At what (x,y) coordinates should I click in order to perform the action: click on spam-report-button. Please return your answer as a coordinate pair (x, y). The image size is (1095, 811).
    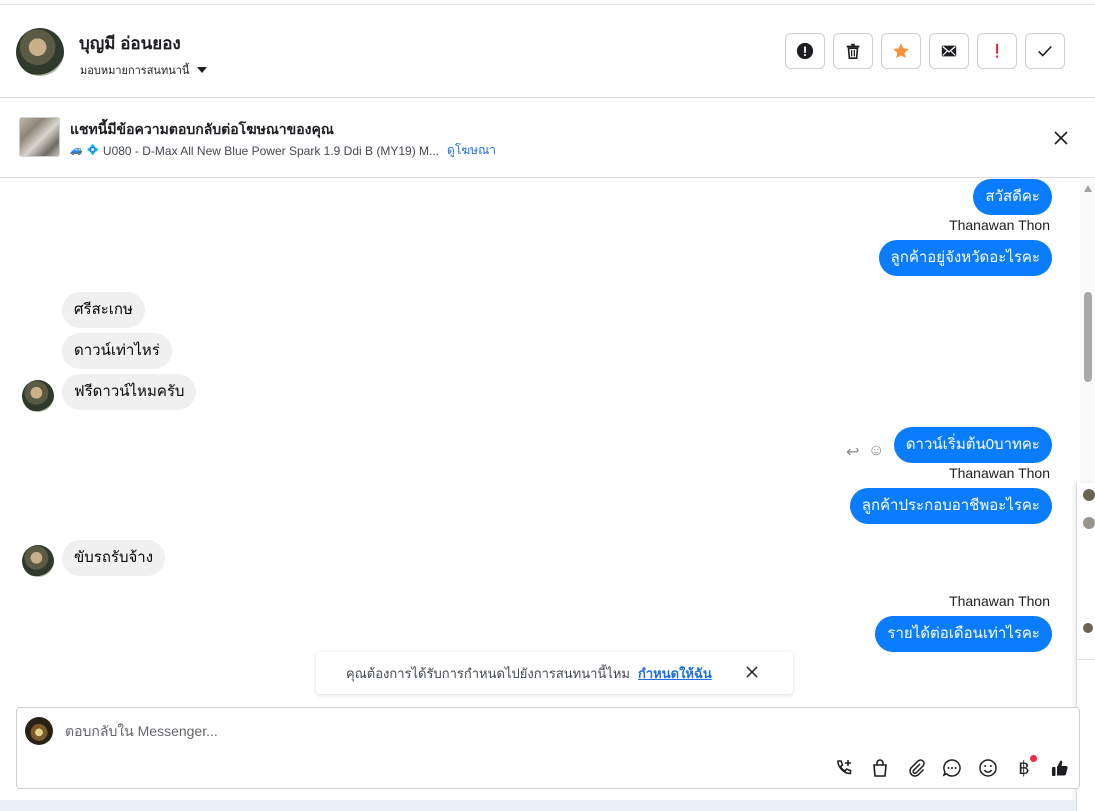
    Looking at the image, I should click on (805, 51).